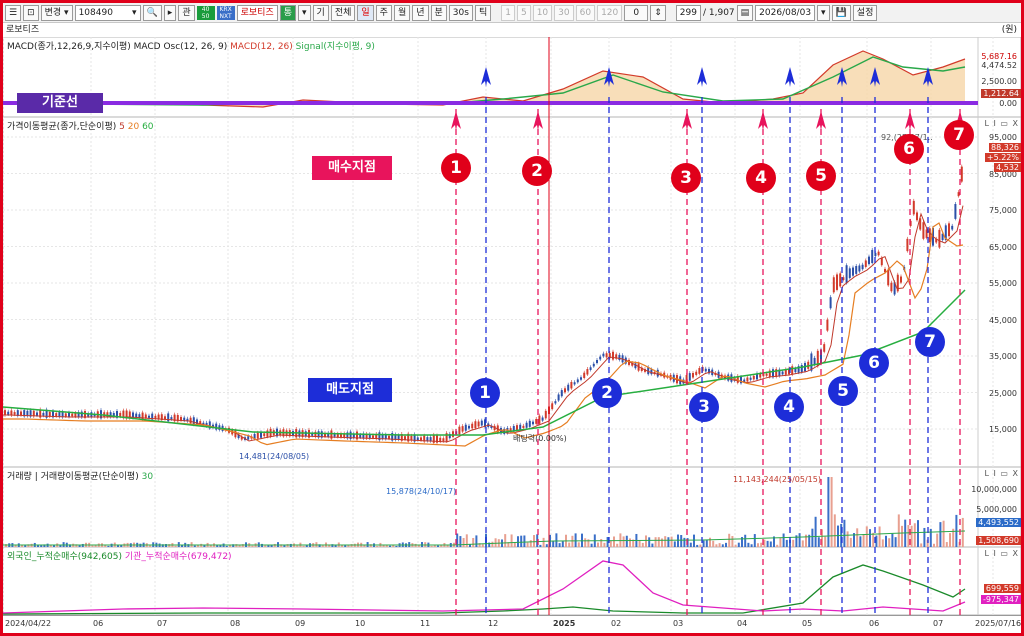 This screenshot has width=1024, height=636. Describe the element at coordinates (1002, 123) in the screenshot. I see `price-panel-controls: L I ▭ X` at that location.